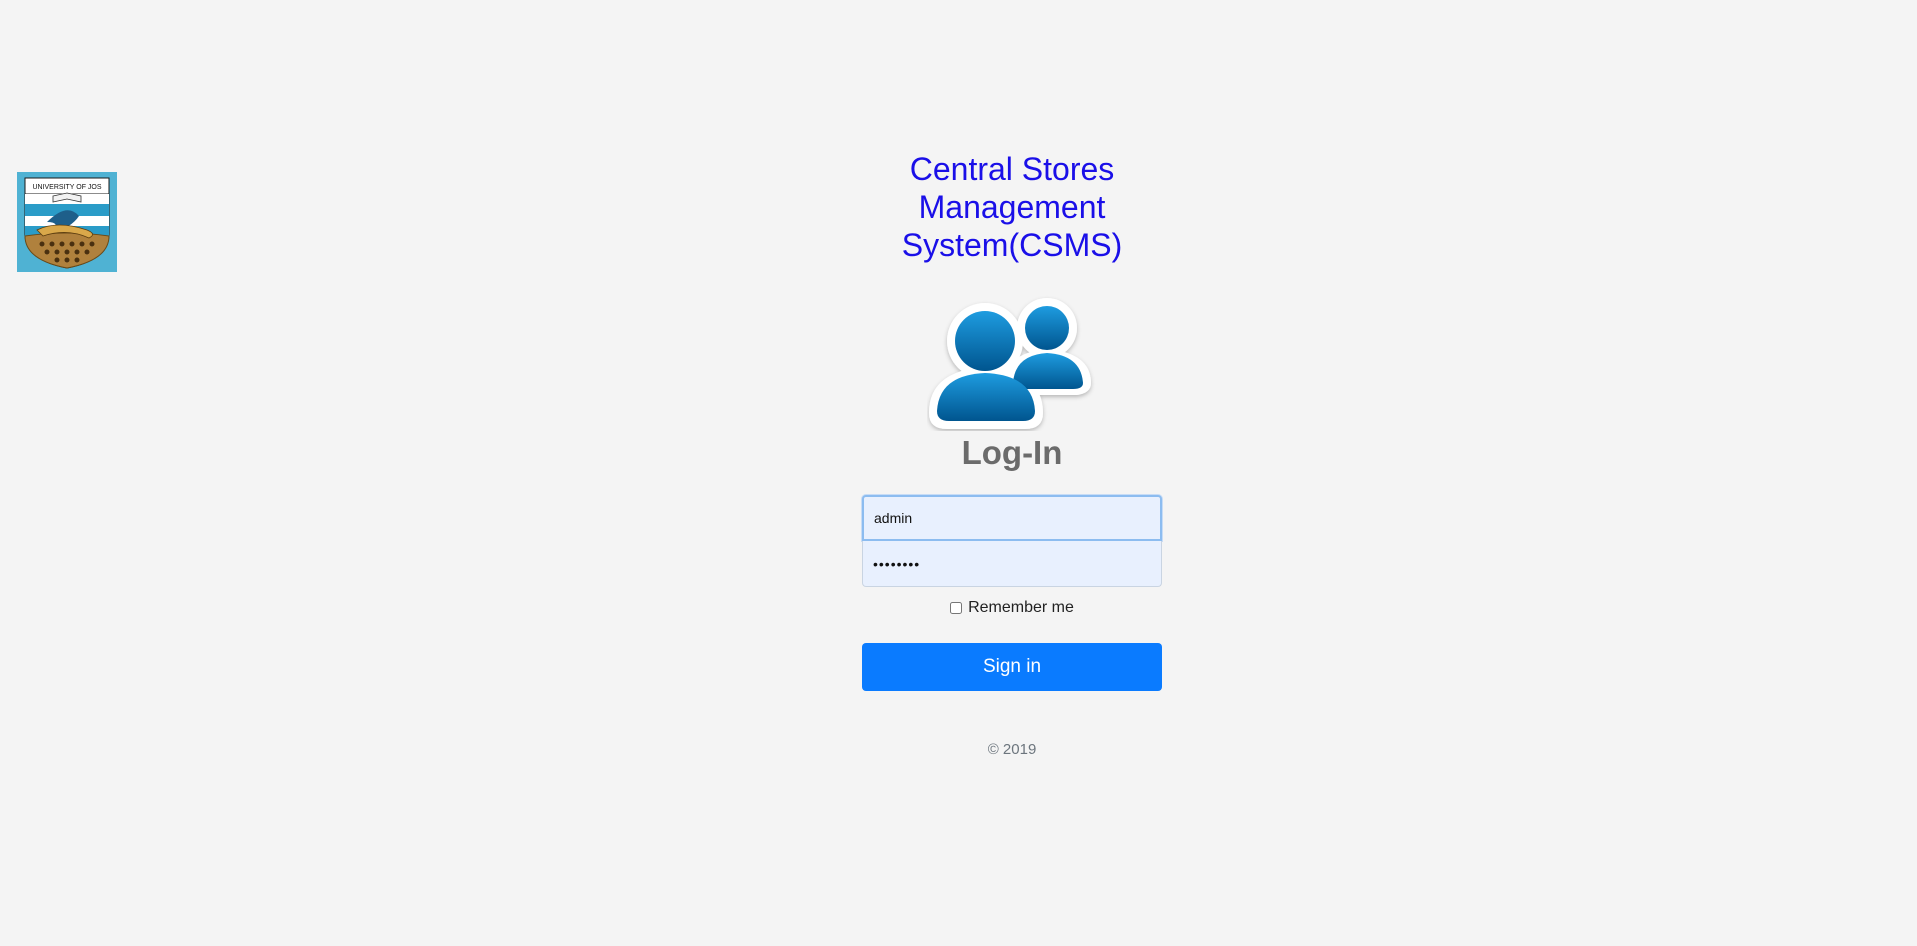 The width and height of the screenshot is (1917, 946). Describe the element at coordinates (1012, 667) in the screenshot. I see `sign-in-button: Sign in` at that location.